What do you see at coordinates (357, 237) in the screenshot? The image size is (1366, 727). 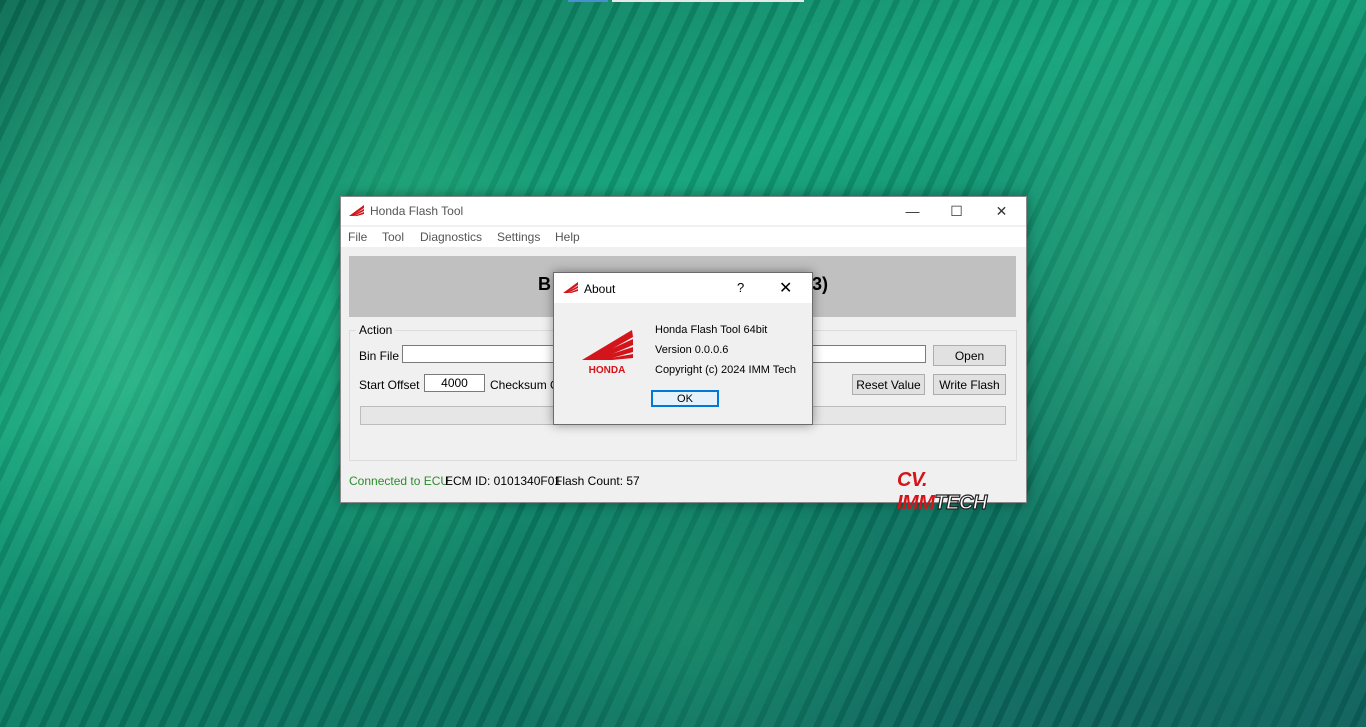 I see `menu-file: File` at bounding box center [357, 237].